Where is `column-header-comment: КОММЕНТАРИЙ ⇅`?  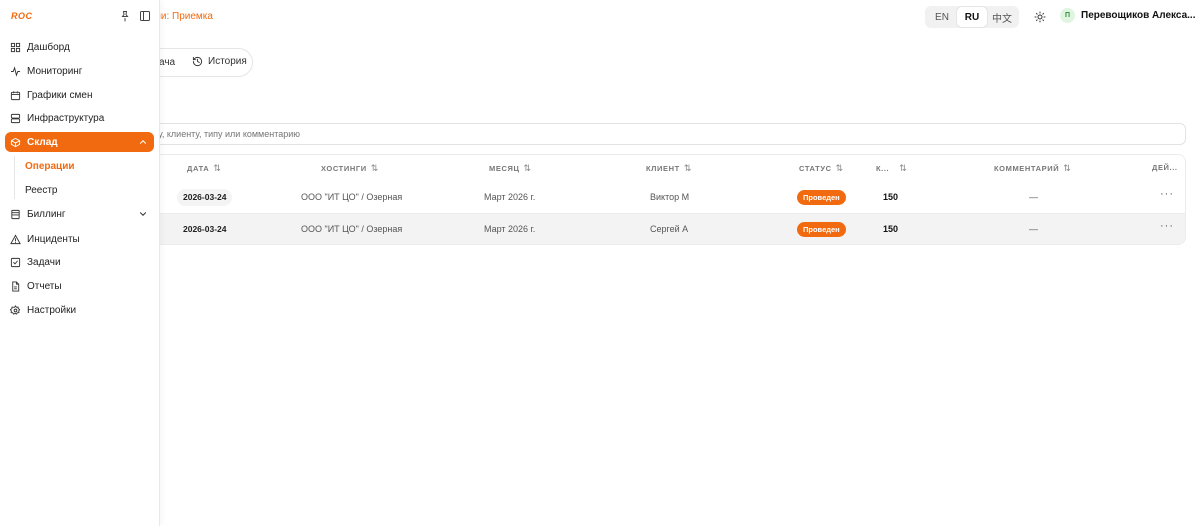 column-header-comment: КОММЕНТАРИЙ ⇅ is located at coordinates (1032, 168).